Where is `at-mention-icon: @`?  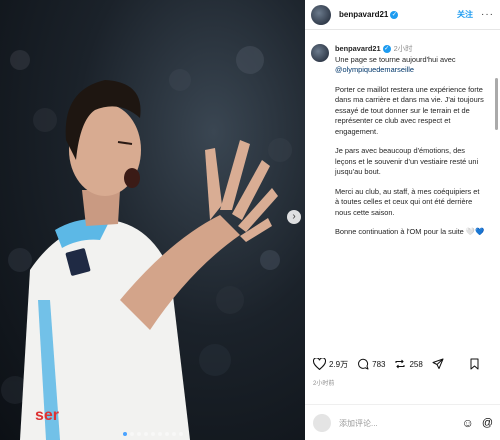
at-mention-icon: @ is located at coordinates (487, 423).